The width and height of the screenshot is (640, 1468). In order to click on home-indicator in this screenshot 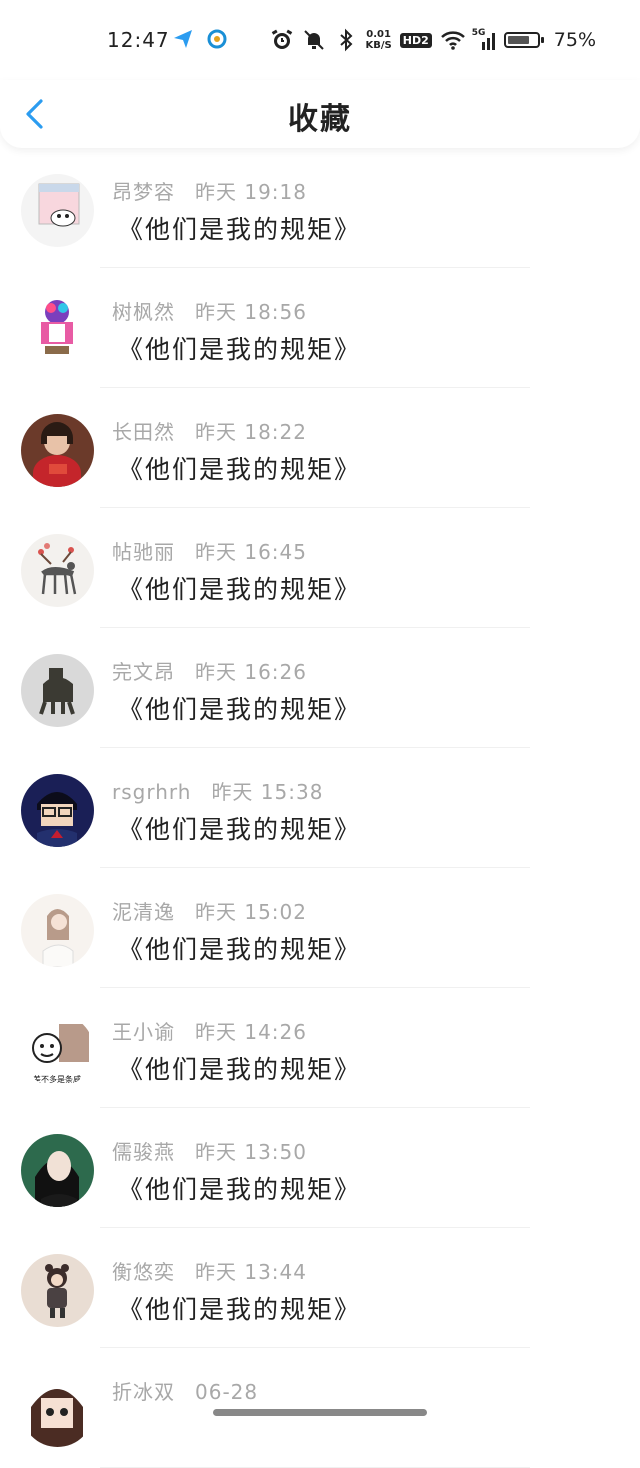, I will do `click(320, 1412)`.